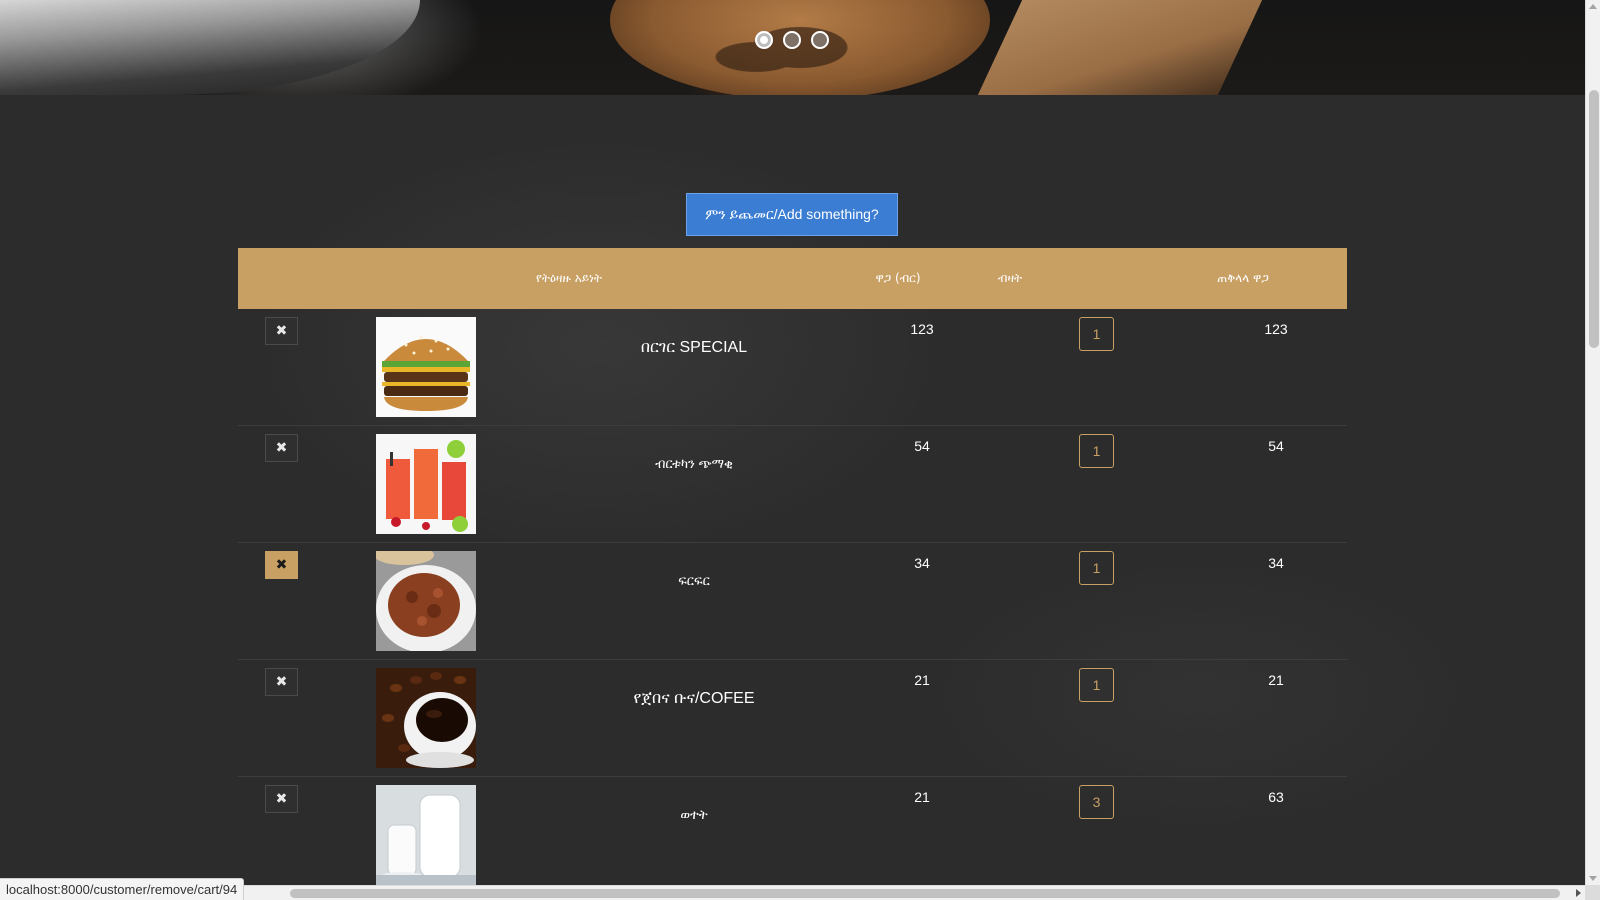 This screenshot has width=1600, height=900. I want to click on table-row: ✖ ወተት 21 3 63, so click(792, 835).